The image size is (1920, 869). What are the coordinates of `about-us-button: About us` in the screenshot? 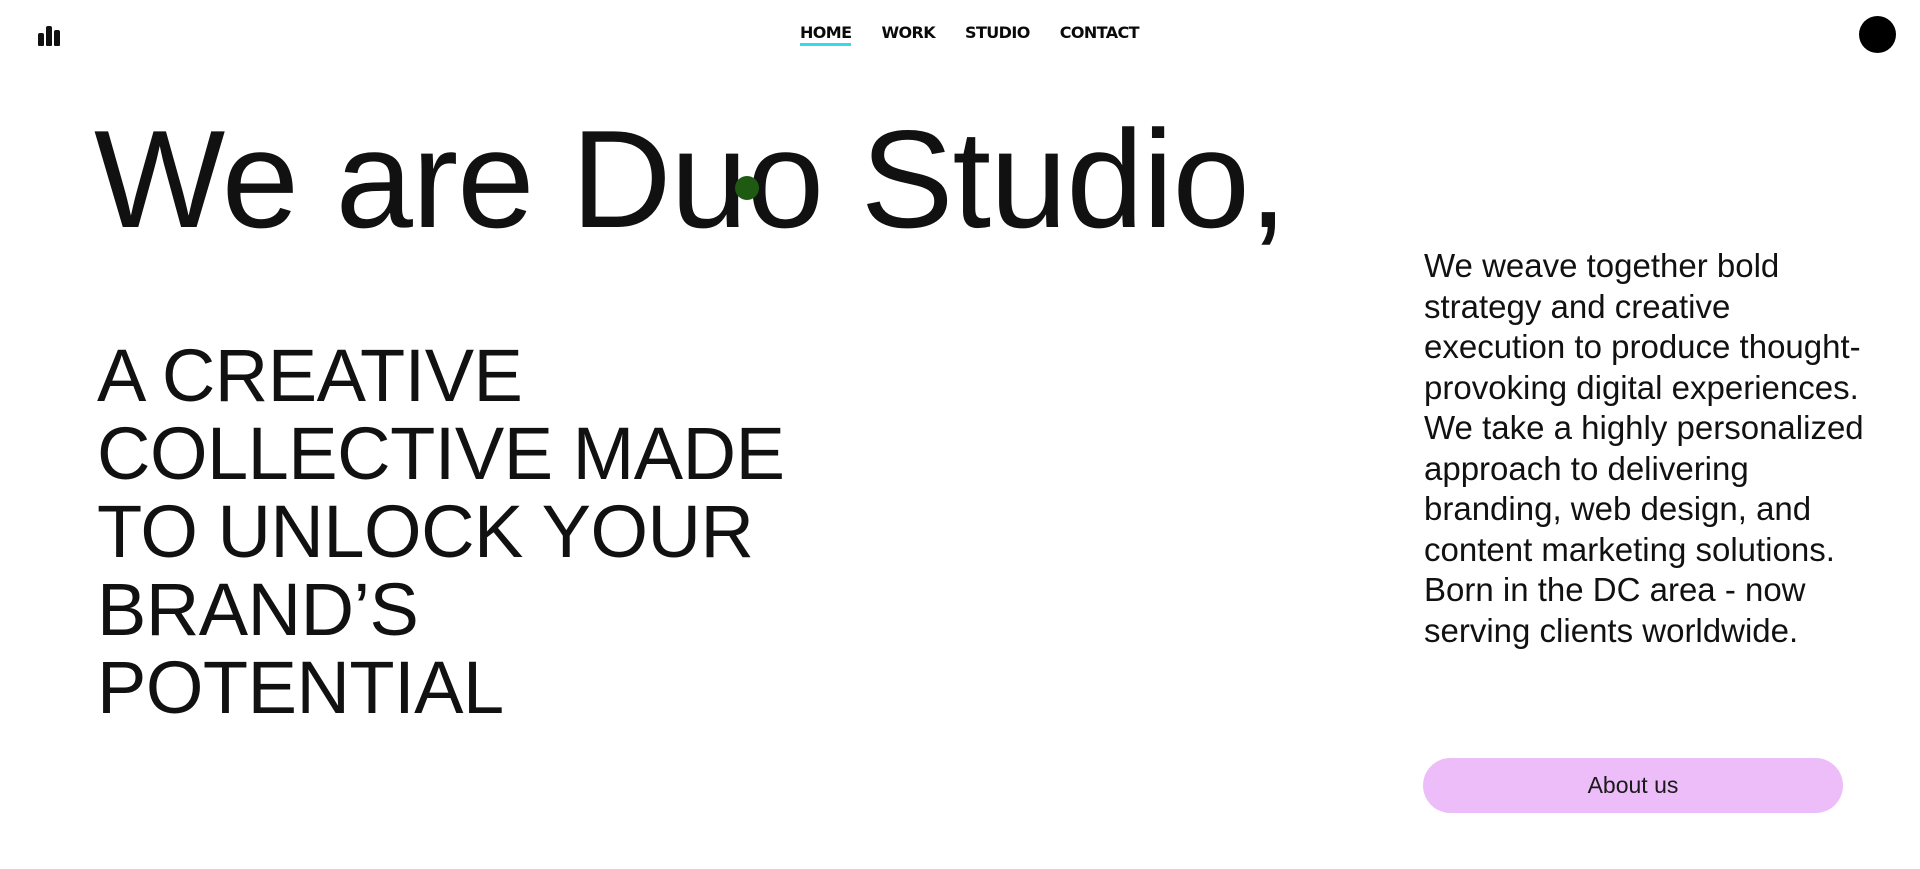 It's located at (1633, 785).